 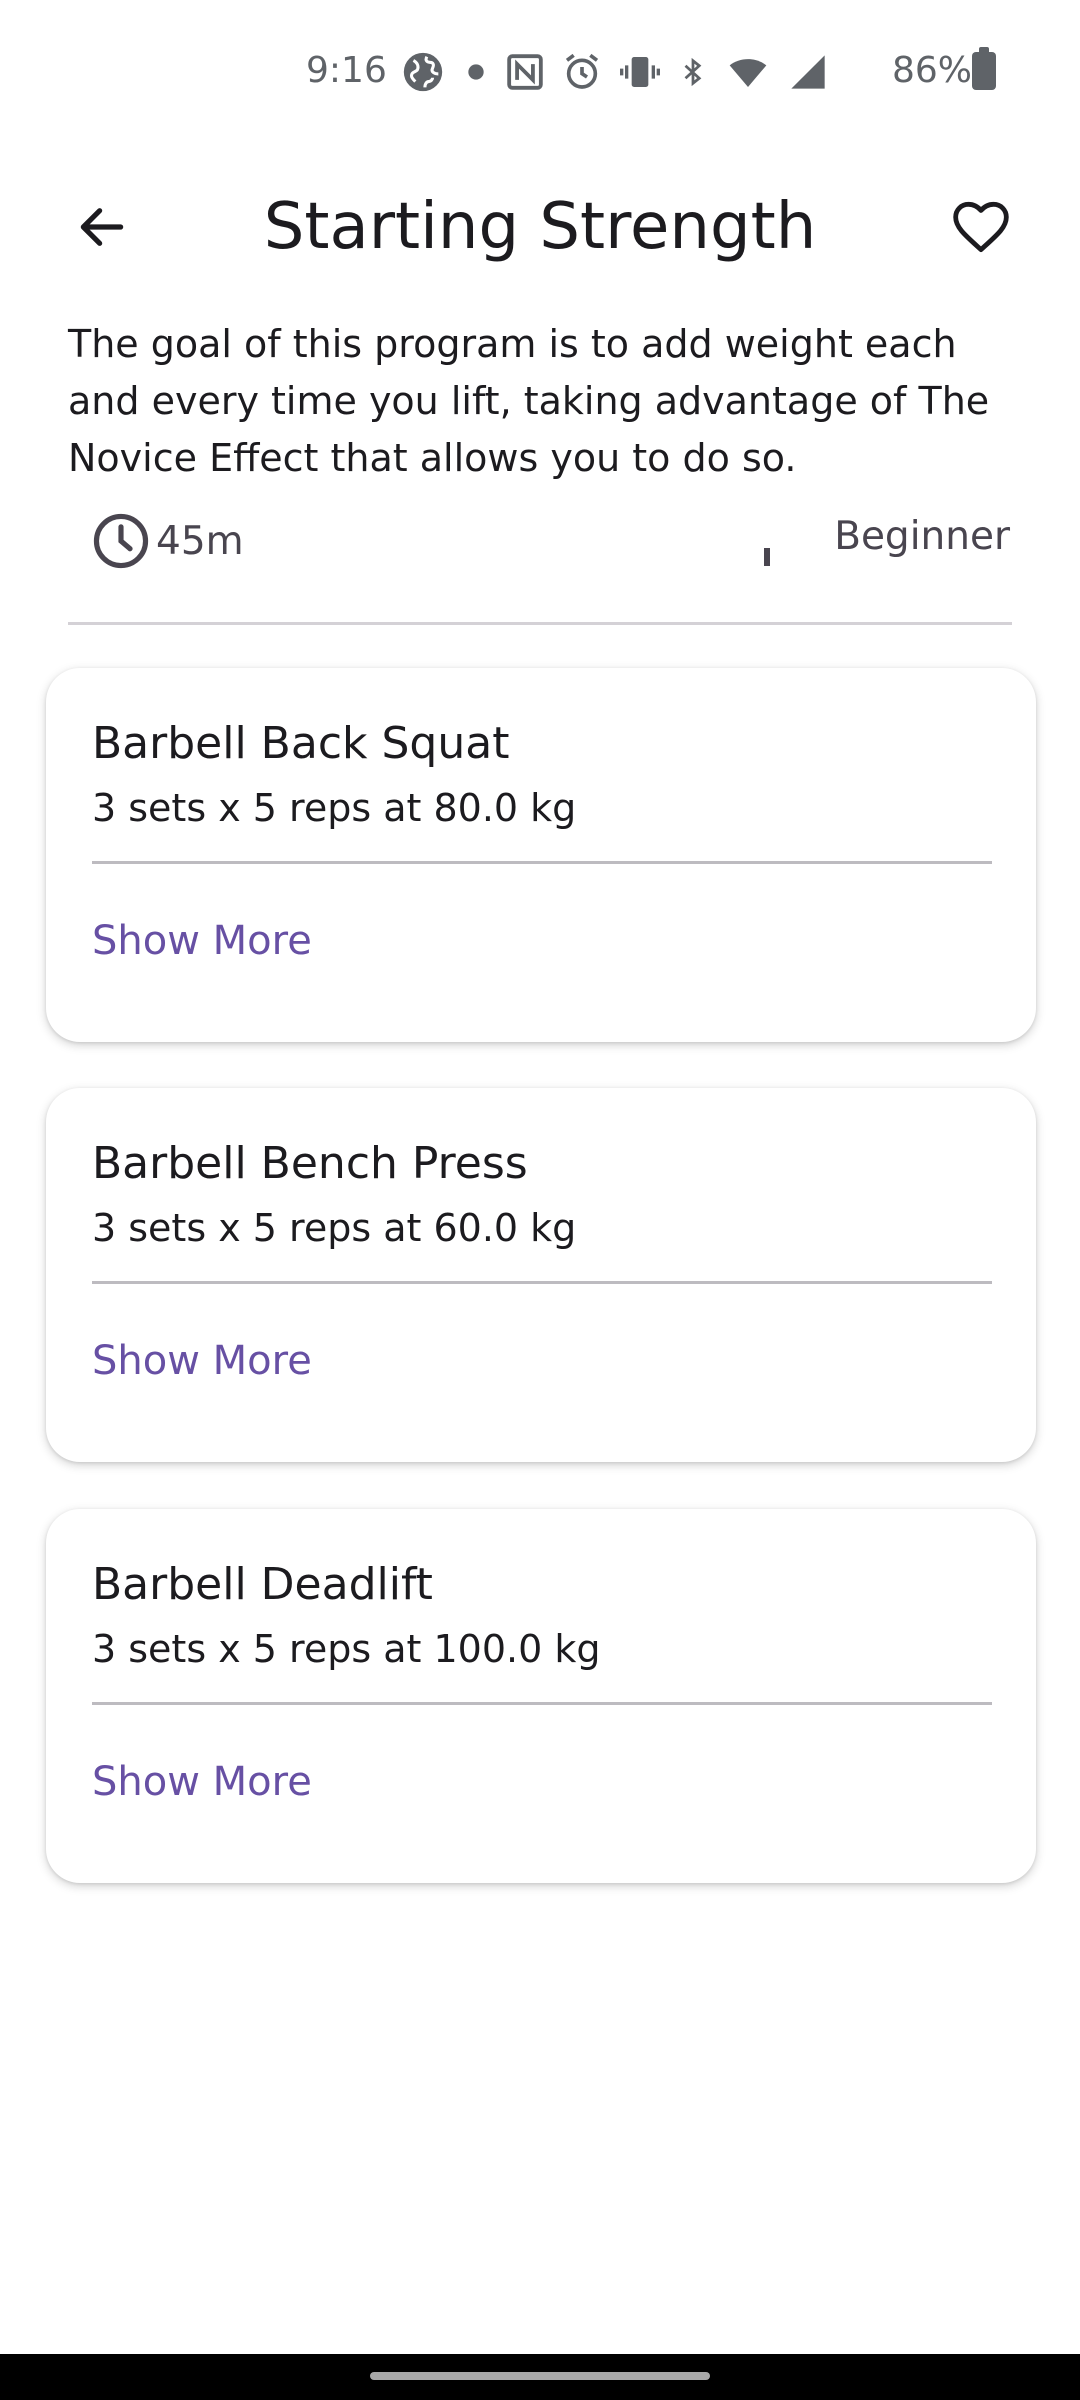 I want to click on dot-icon, so click(x=476, y=72).